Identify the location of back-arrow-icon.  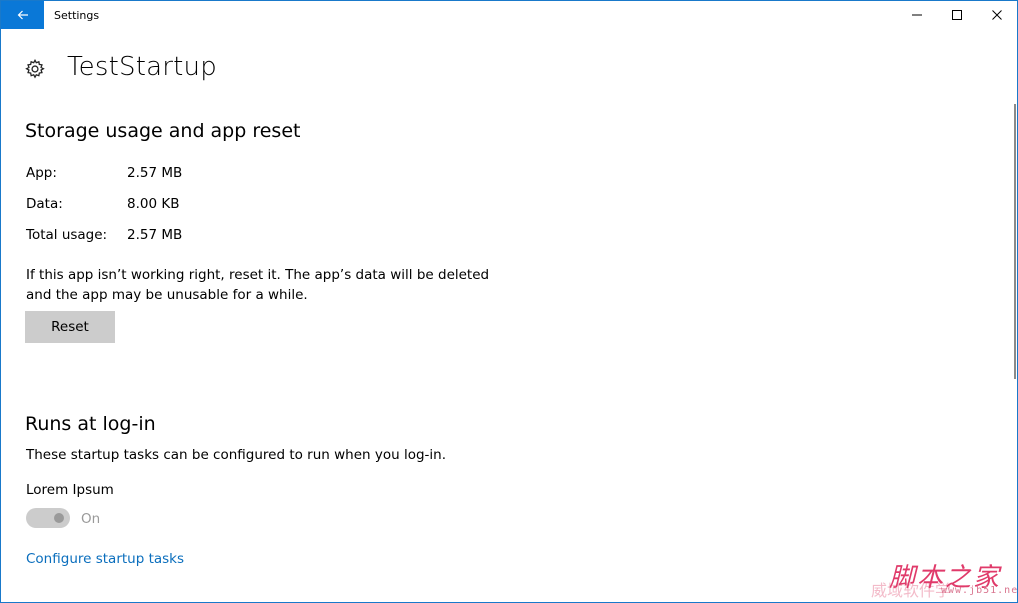
(22, 15).